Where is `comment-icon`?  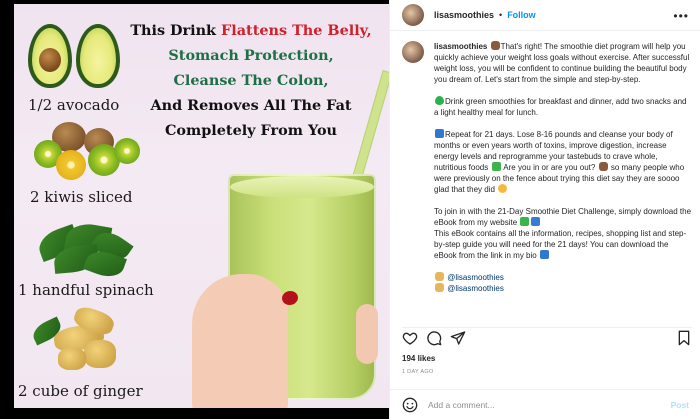
comment-icon is located at coordinates (434, 338).